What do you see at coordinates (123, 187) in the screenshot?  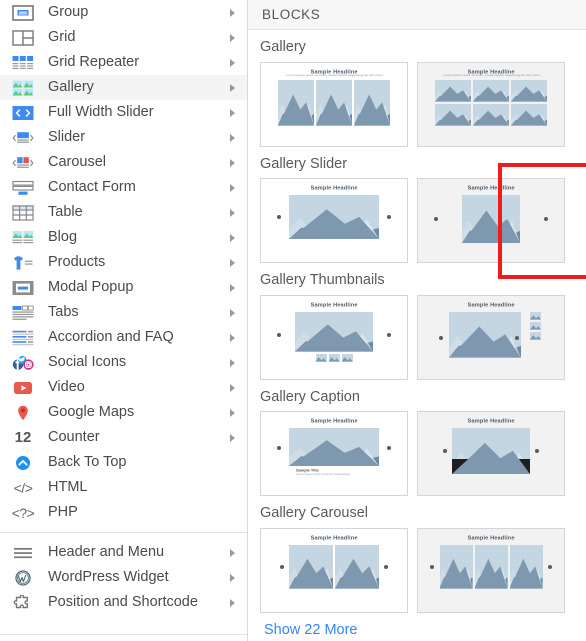 I see `sidebar-item-contact-form: Contact Form` at bounding box center [123, 187].